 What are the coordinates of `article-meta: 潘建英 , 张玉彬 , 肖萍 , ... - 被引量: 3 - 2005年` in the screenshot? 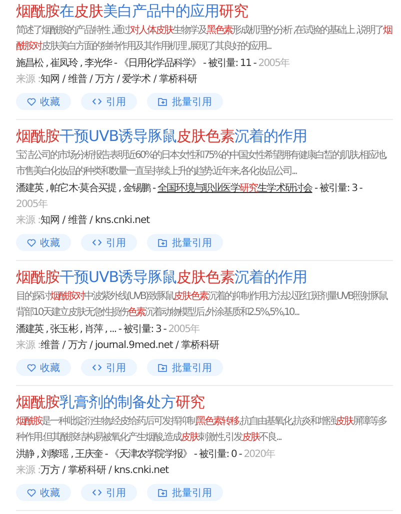 It's located at (108, 329).